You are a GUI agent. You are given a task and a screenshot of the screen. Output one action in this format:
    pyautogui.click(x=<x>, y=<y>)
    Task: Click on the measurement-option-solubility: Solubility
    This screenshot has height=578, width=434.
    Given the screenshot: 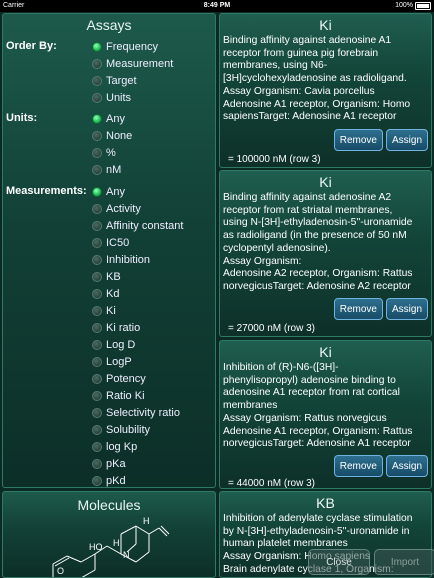 What is the action you would take?
    pyautogui.click(x=121, y=429)
    